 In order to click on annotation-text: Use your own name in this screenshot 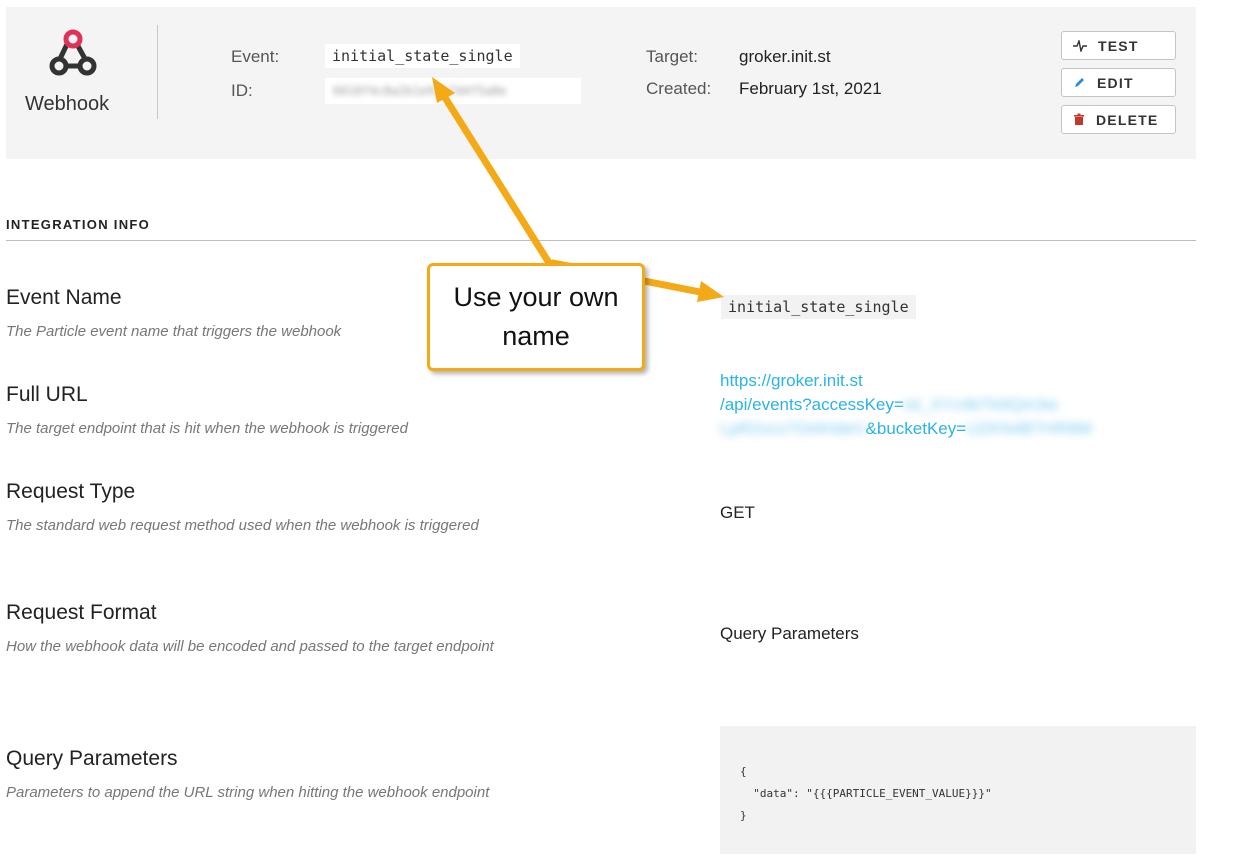, I will do `click(536, 316)`.